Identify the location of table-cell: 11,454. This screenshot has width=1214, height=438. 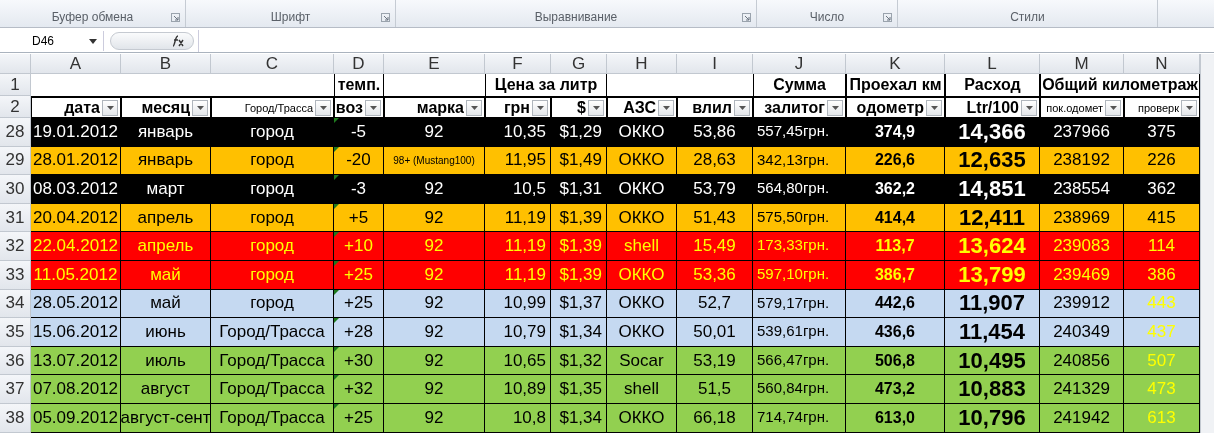
(992, 332).